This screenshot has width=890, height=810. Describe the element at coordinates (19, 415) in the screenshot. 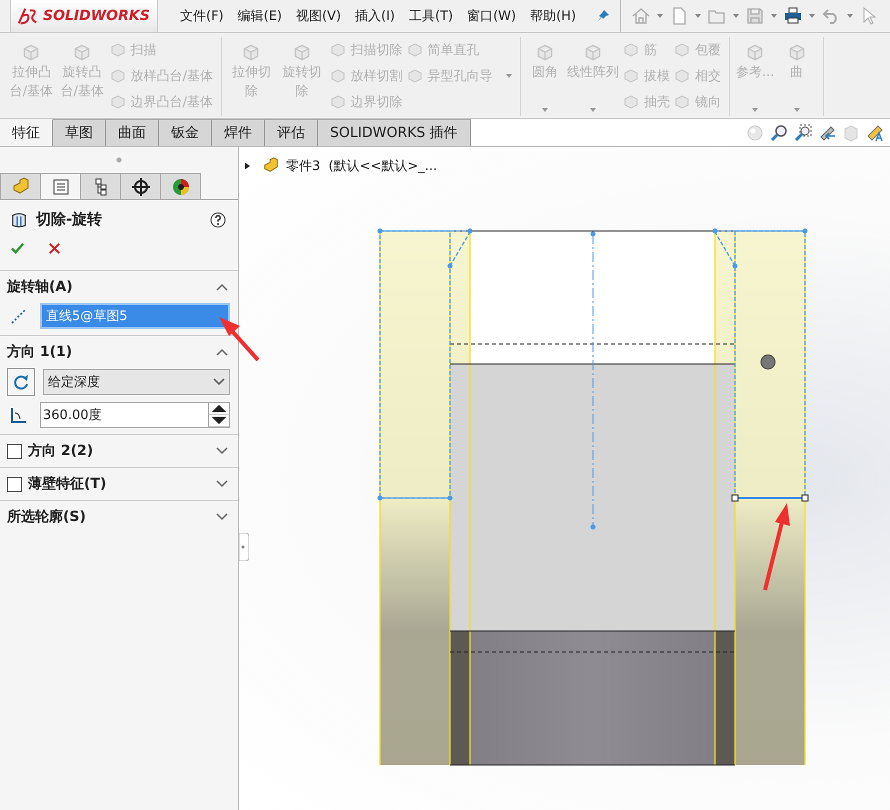

I see `angle-icon` at that location.